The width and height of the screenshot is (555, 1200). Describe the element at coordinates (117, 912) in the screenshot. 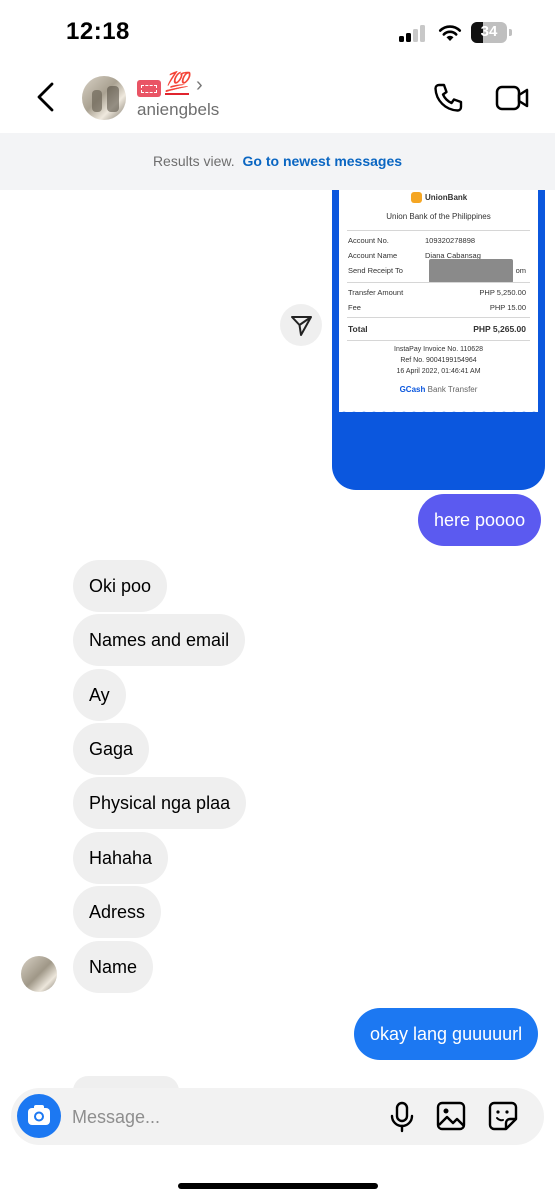

I see `incoming-message-bubble: Adress` at that location.